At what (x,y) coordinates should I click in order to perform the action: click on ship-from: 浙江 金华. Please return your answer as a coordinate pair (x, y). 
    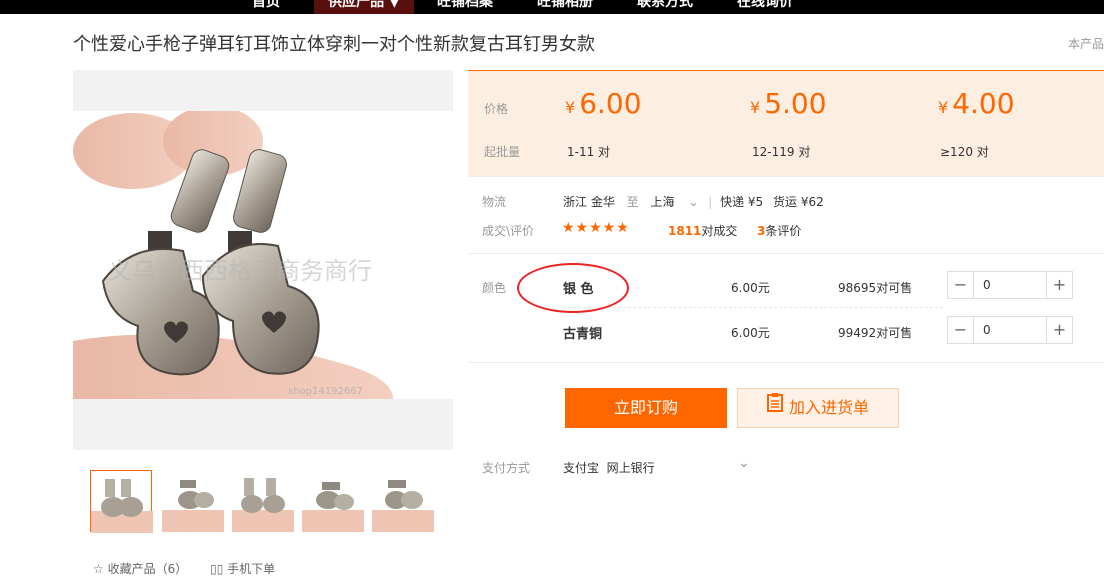
    Looking at the image, I should click on (589, 202).